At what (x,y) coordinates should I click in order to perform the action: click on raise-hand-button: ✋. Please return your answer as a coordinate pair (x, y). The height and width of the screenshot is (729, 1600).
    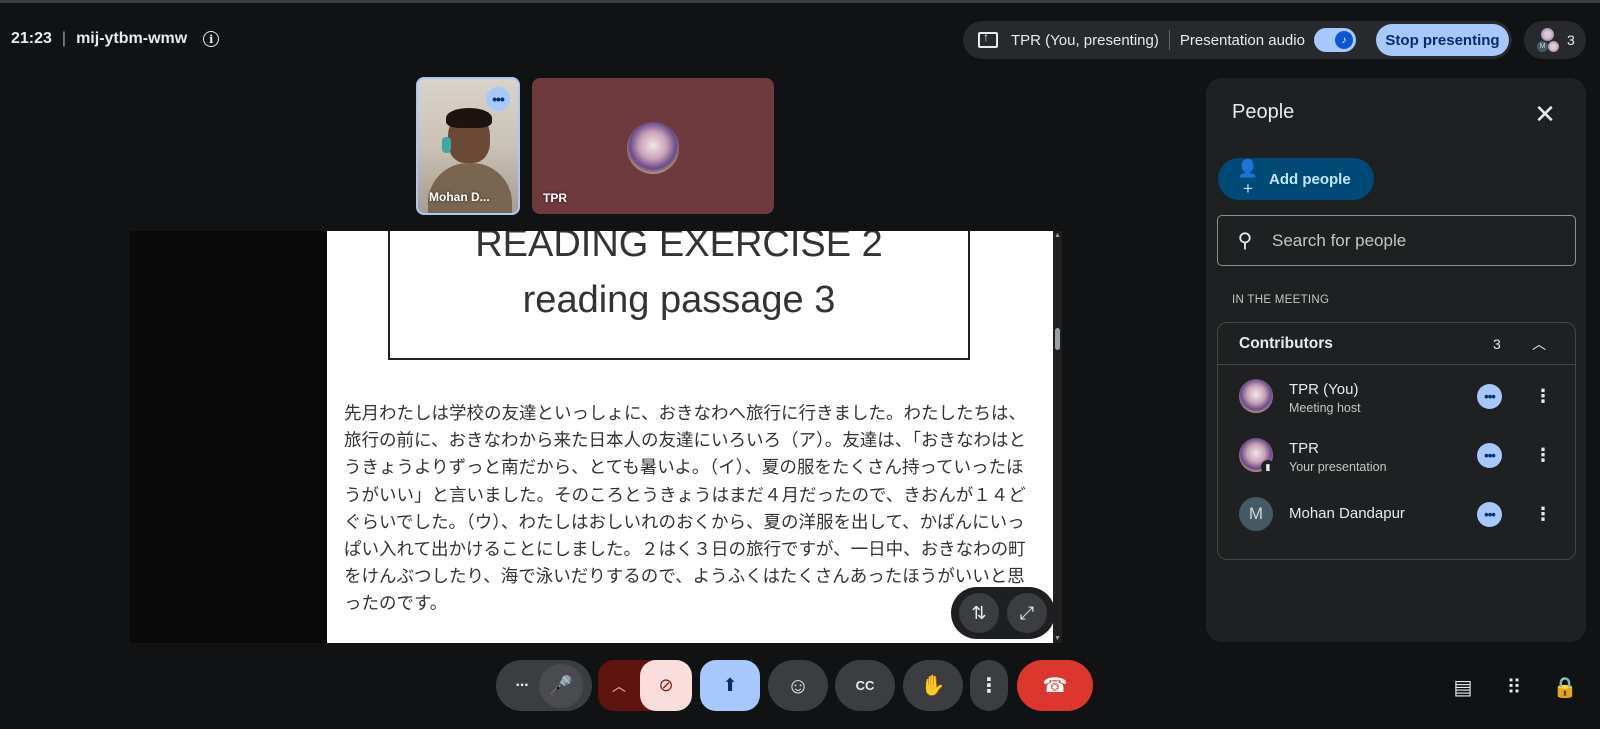
    Looking at the image, I should click on (933, 685).